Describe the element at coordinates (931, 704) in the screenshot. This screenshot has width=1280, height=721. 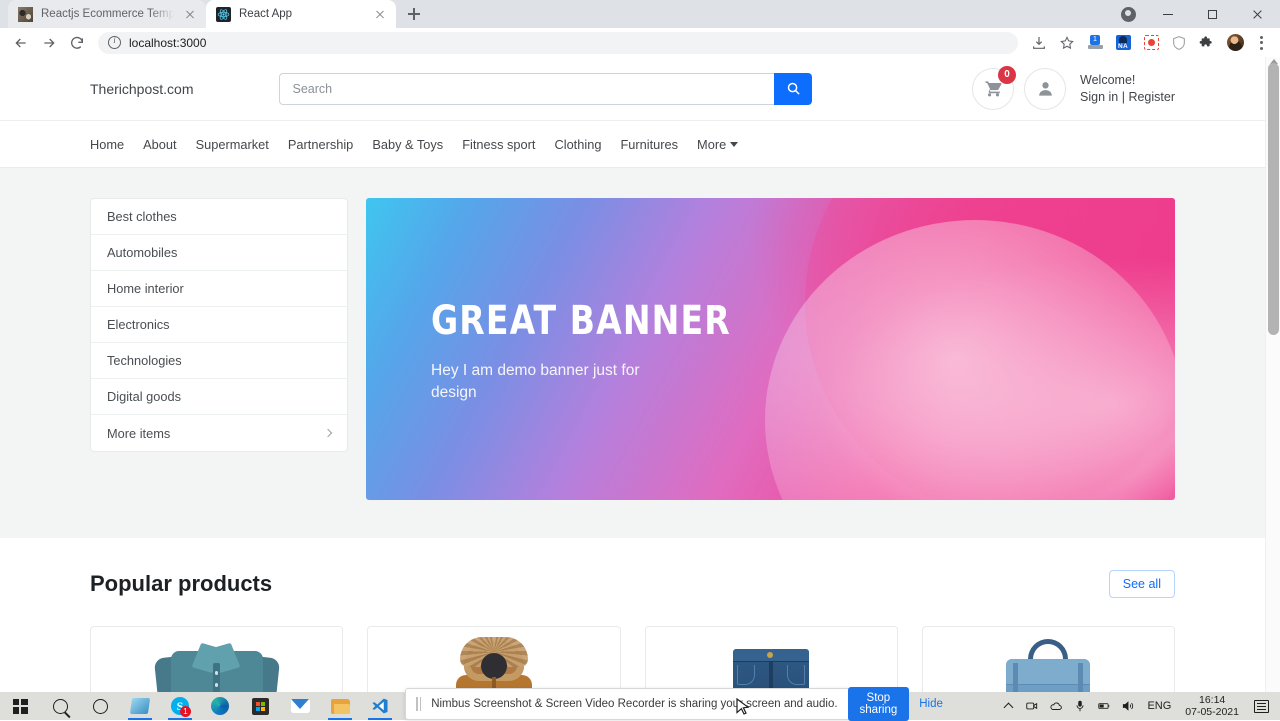
I see `hide-button: Hide` at that location.